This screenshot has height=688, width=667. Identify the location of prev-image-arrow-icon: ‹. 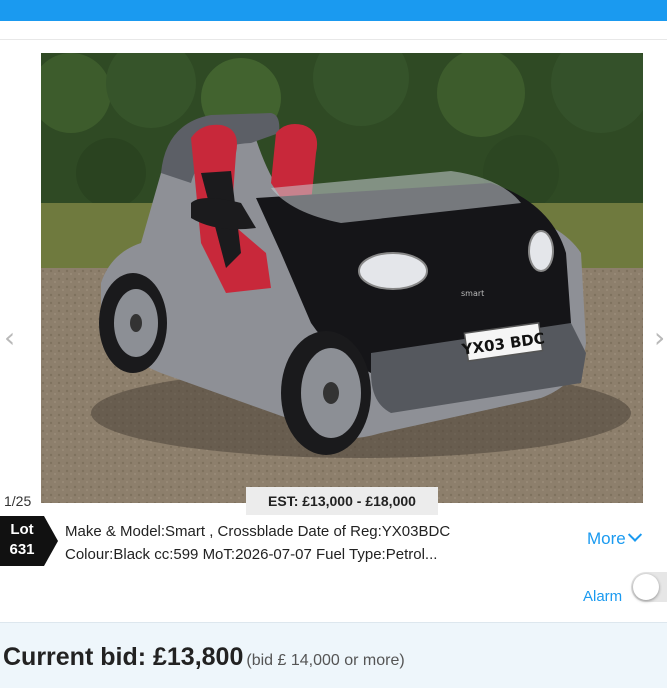
(14, 338).